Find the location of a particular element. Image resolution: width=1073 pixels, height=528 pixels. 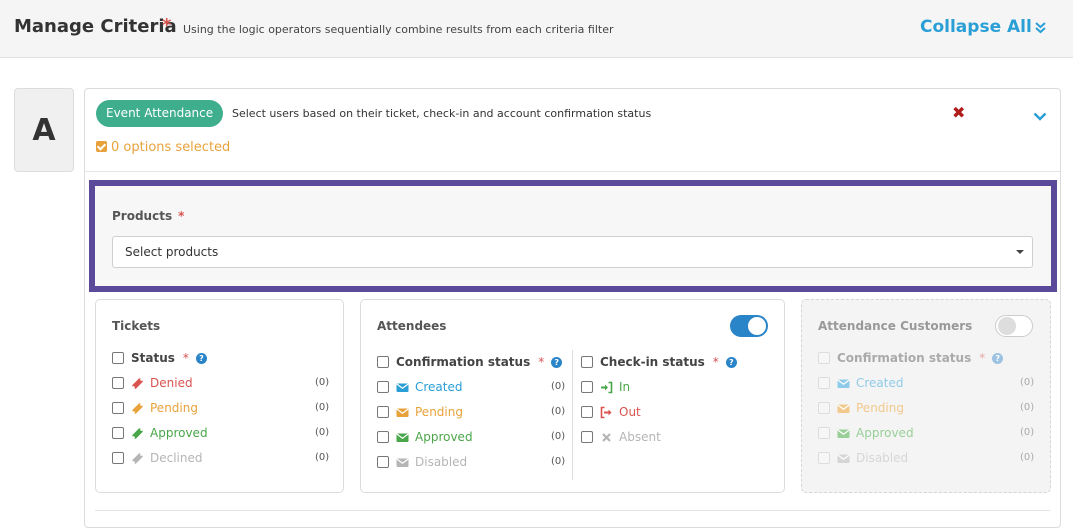

option-label-in: In is located at coordinates (625, 387).